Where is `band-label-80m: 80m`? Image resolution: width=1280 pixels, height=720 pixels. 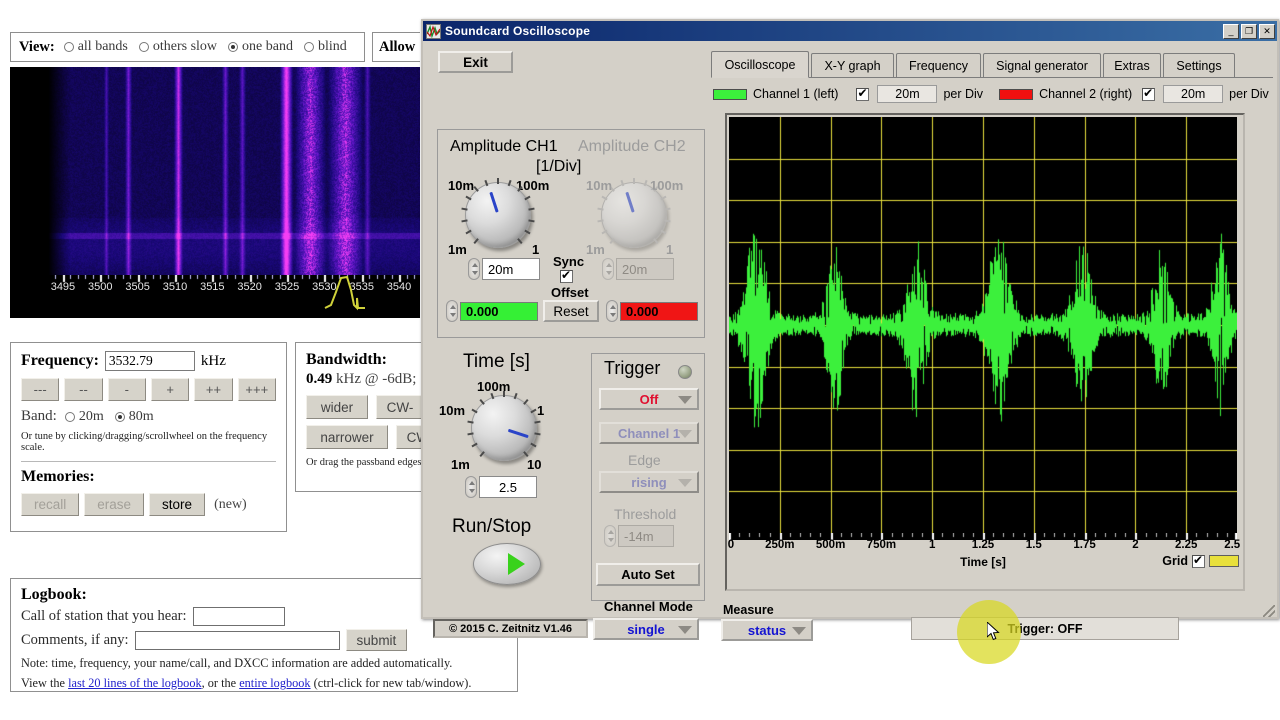
band-label-80m: 80m is located at coordinates (141, 416).